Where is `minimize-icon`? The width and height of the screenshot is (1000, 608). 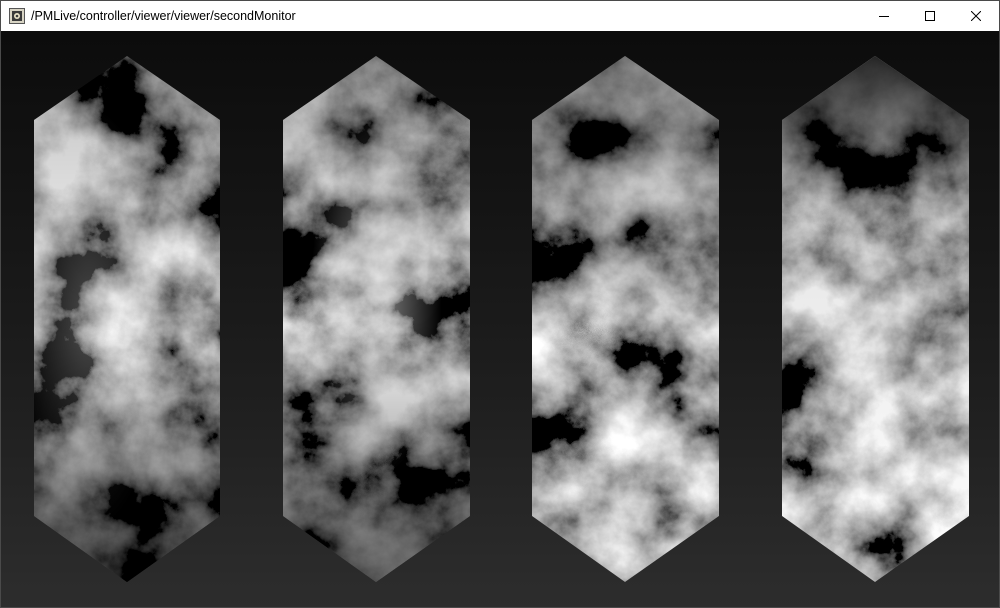 minimize-icon is located at coordinates (884, 16).